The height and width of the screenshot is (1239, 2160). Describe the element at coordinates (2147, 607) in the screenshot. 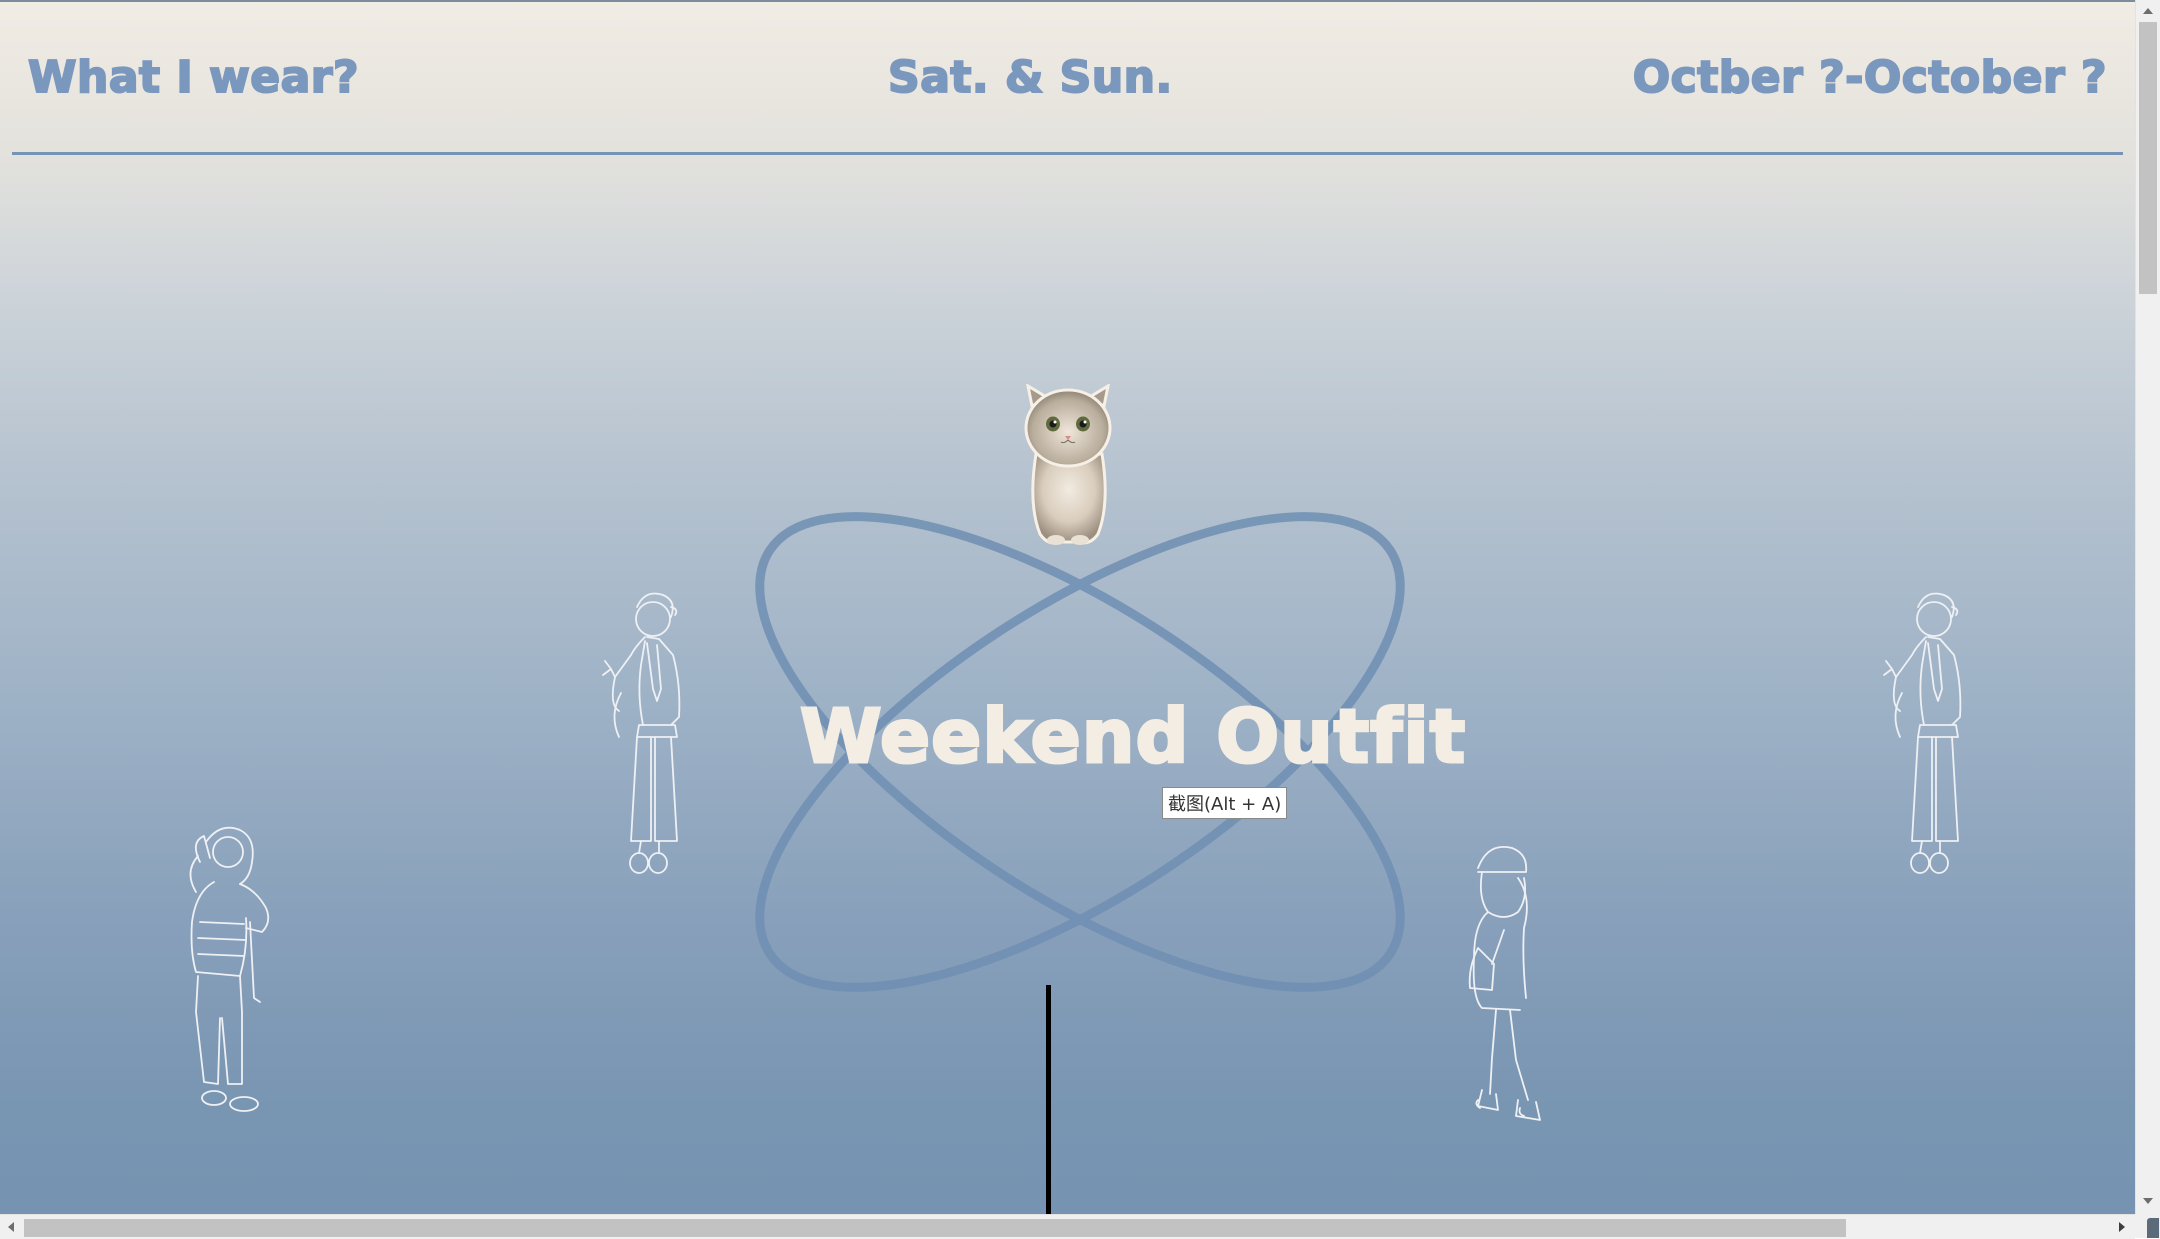

I see `vertical-scrollbar` at that location.